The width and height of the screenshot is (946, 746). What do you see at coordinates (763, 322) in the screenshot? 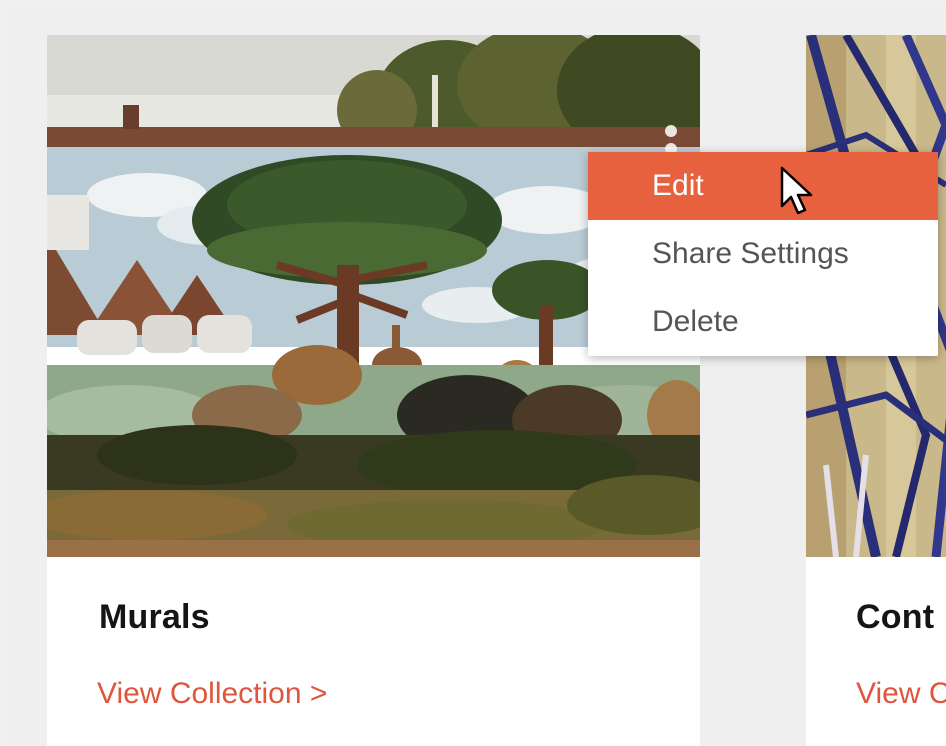
I see `menu-item-delete: Delete` at bounding box center [763, 322].